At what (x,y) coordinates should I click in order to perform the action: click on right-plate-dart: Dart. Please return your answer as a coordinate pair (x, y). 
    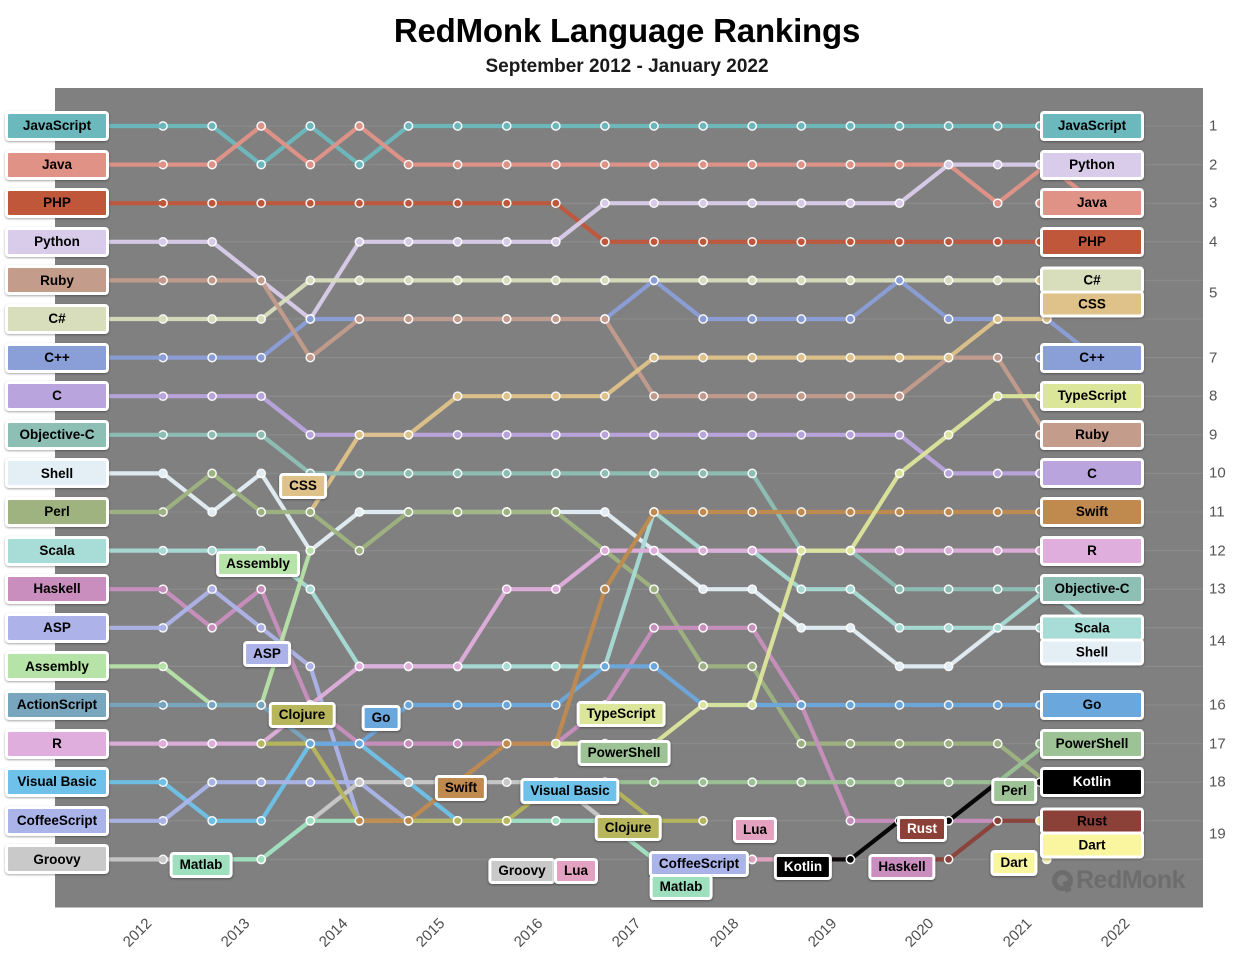
    Looking at the image, I should click on (1092, 845).